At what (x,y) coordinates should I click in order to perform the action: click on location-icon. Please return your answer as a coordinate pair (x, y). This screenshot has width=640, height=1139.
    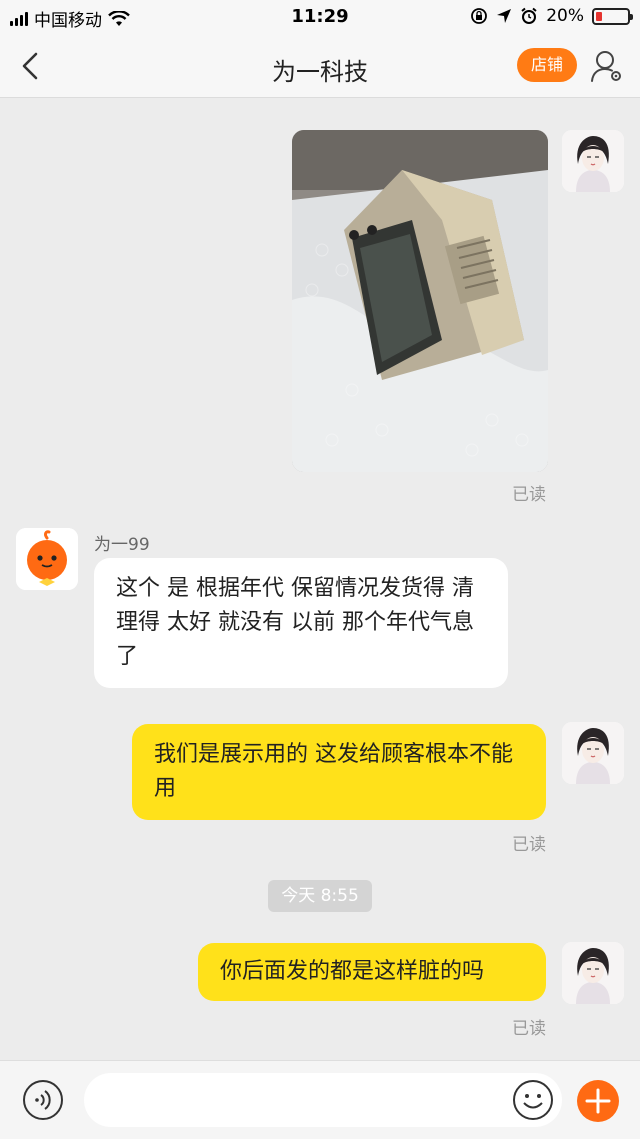
    Looking at the image, I should click on (504, 16).